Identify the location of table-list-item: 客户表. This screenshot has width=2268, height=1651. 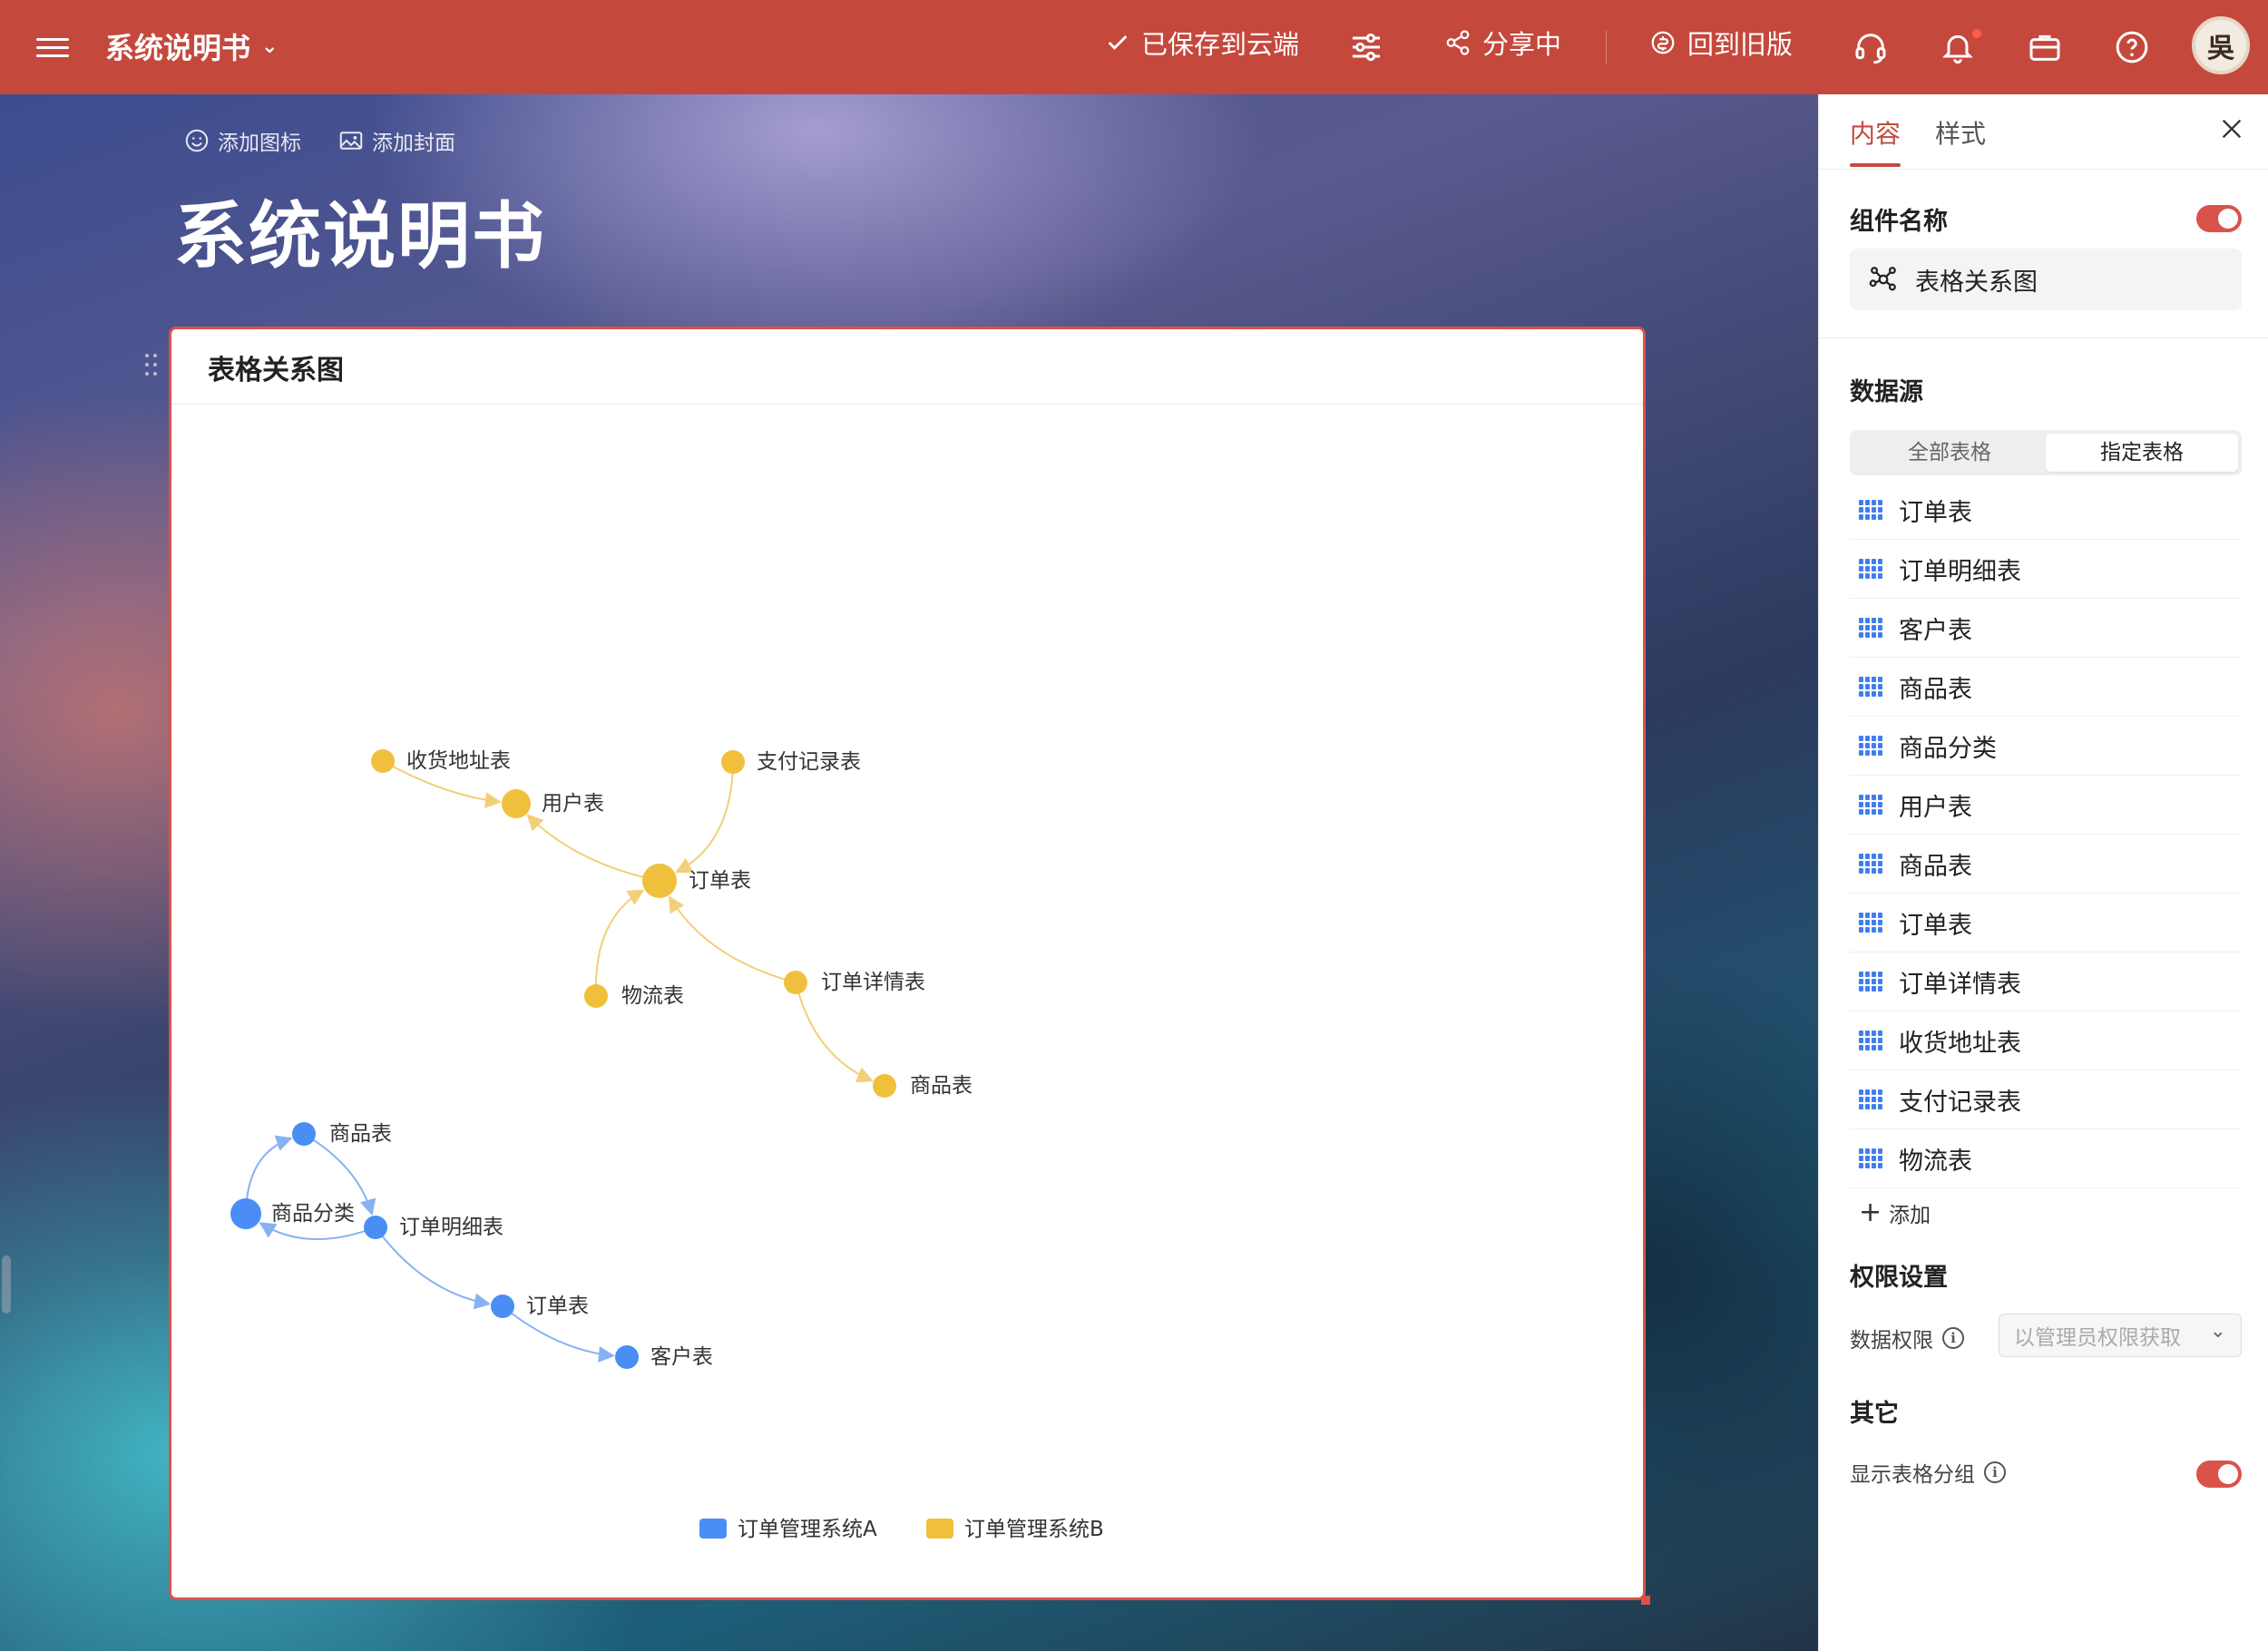
(2046, 628).